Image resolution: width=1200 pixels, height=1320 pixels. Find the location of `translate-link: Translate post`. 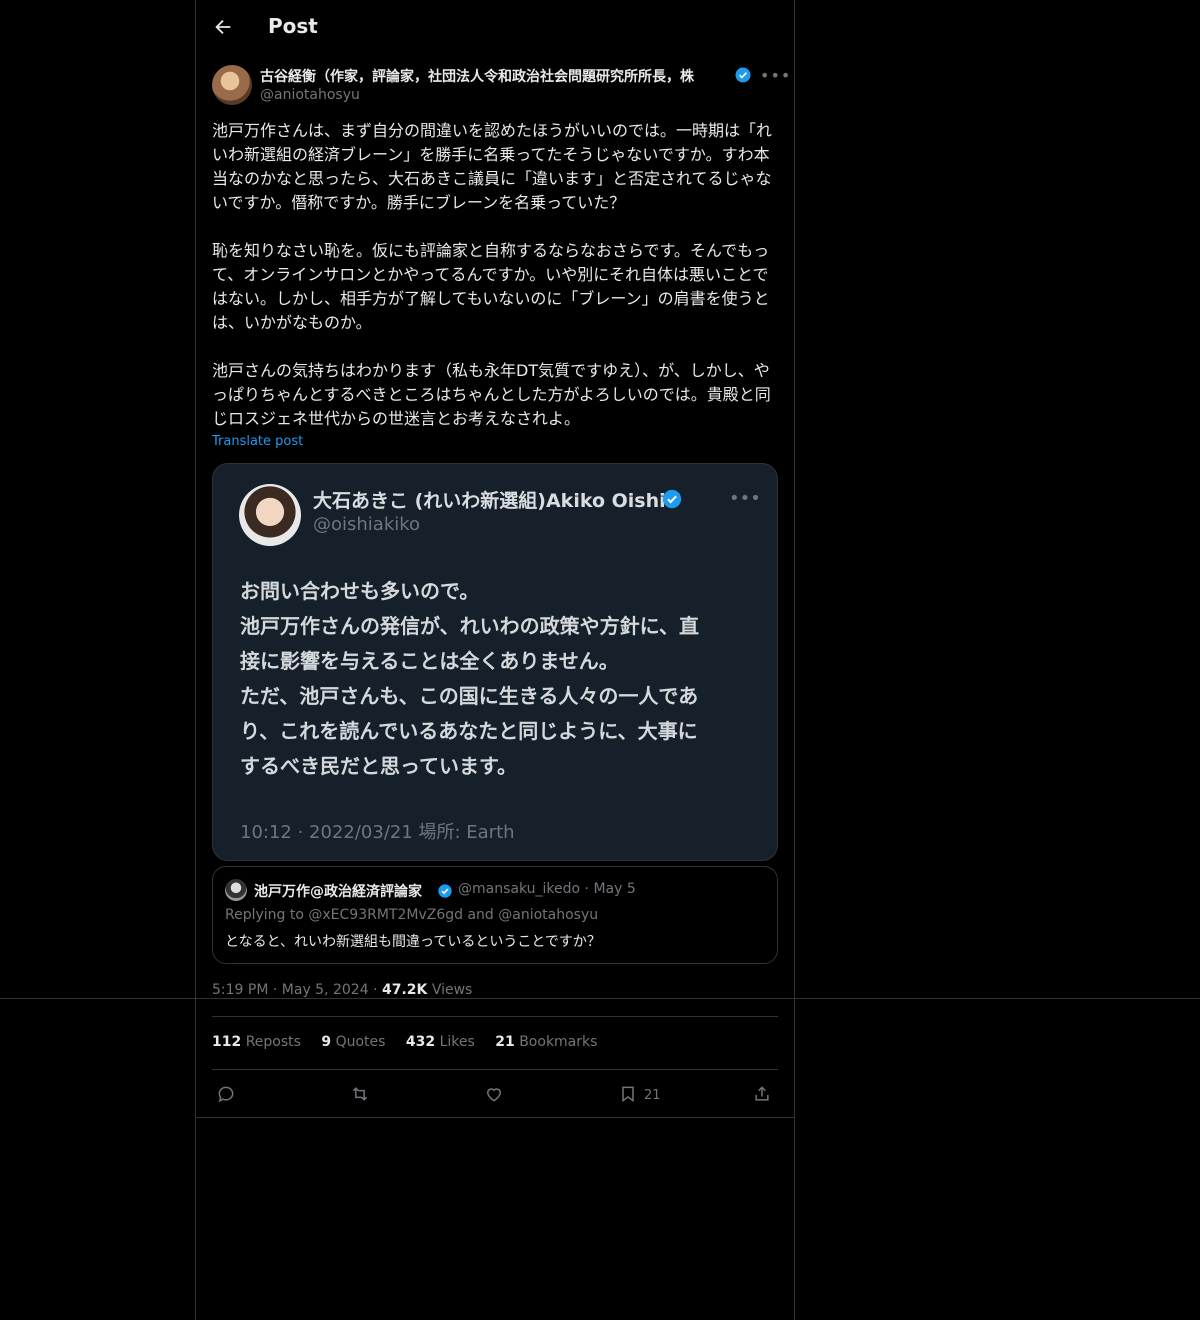

translate-link: Translate post is located at coordinates (257, 441).